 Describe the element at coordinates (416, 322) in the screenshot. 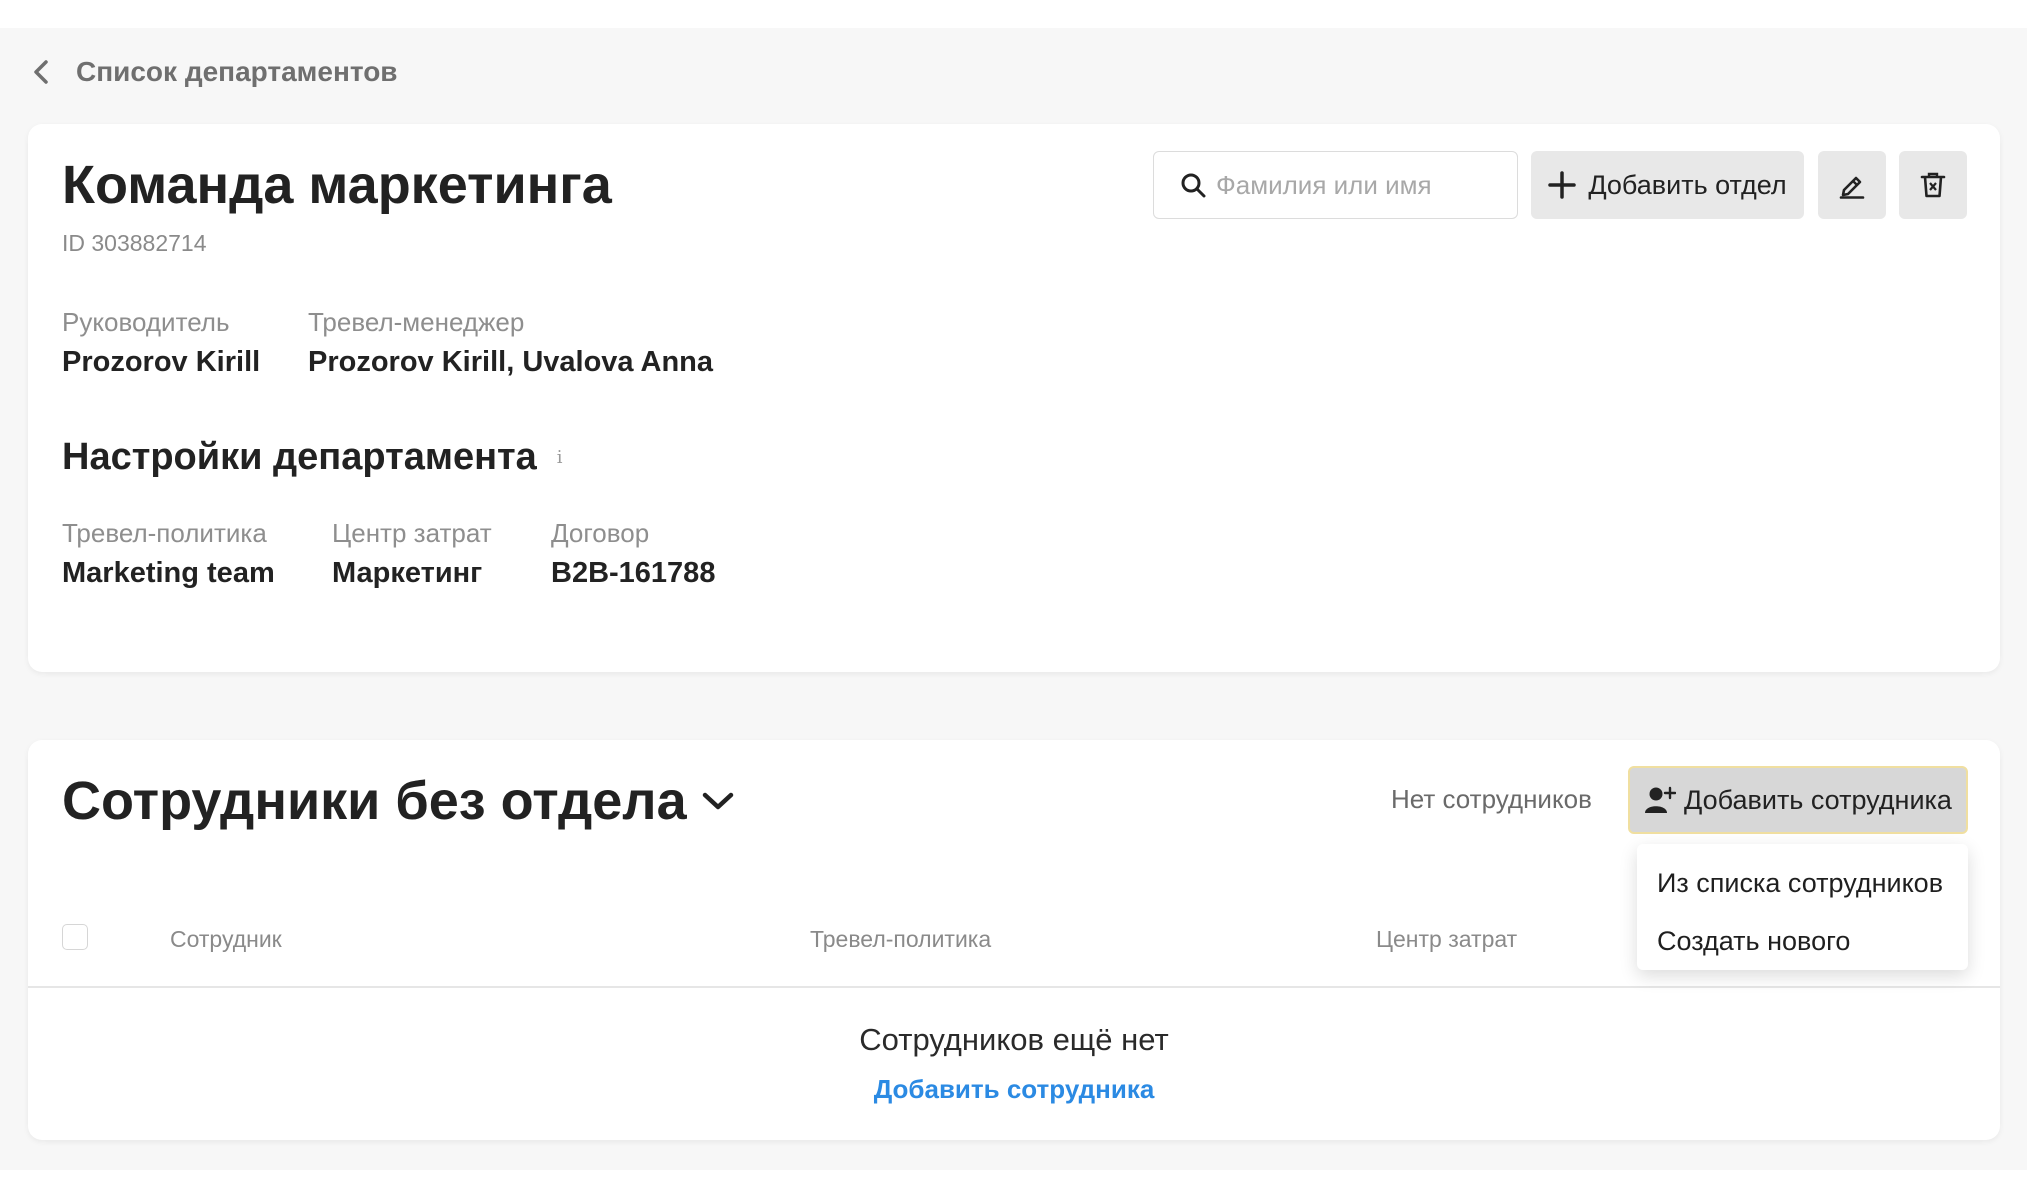

I see `travel-manager-label: Тревел-менеджер` at that location.